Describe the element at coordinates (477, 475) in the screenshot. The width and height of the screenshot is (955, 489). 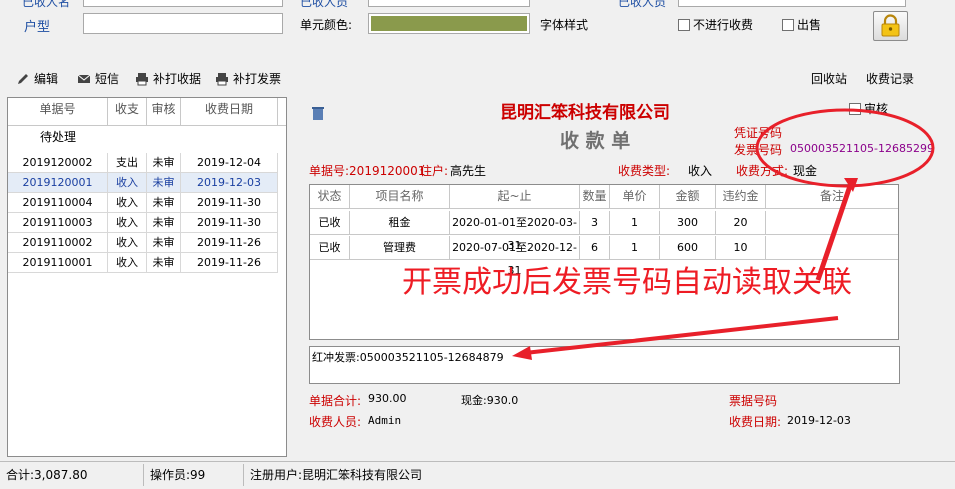
I see `status-bar: 合计:3,087.80 操作员:99 注册用户:昆明汇笨科技有限公司` at that location.